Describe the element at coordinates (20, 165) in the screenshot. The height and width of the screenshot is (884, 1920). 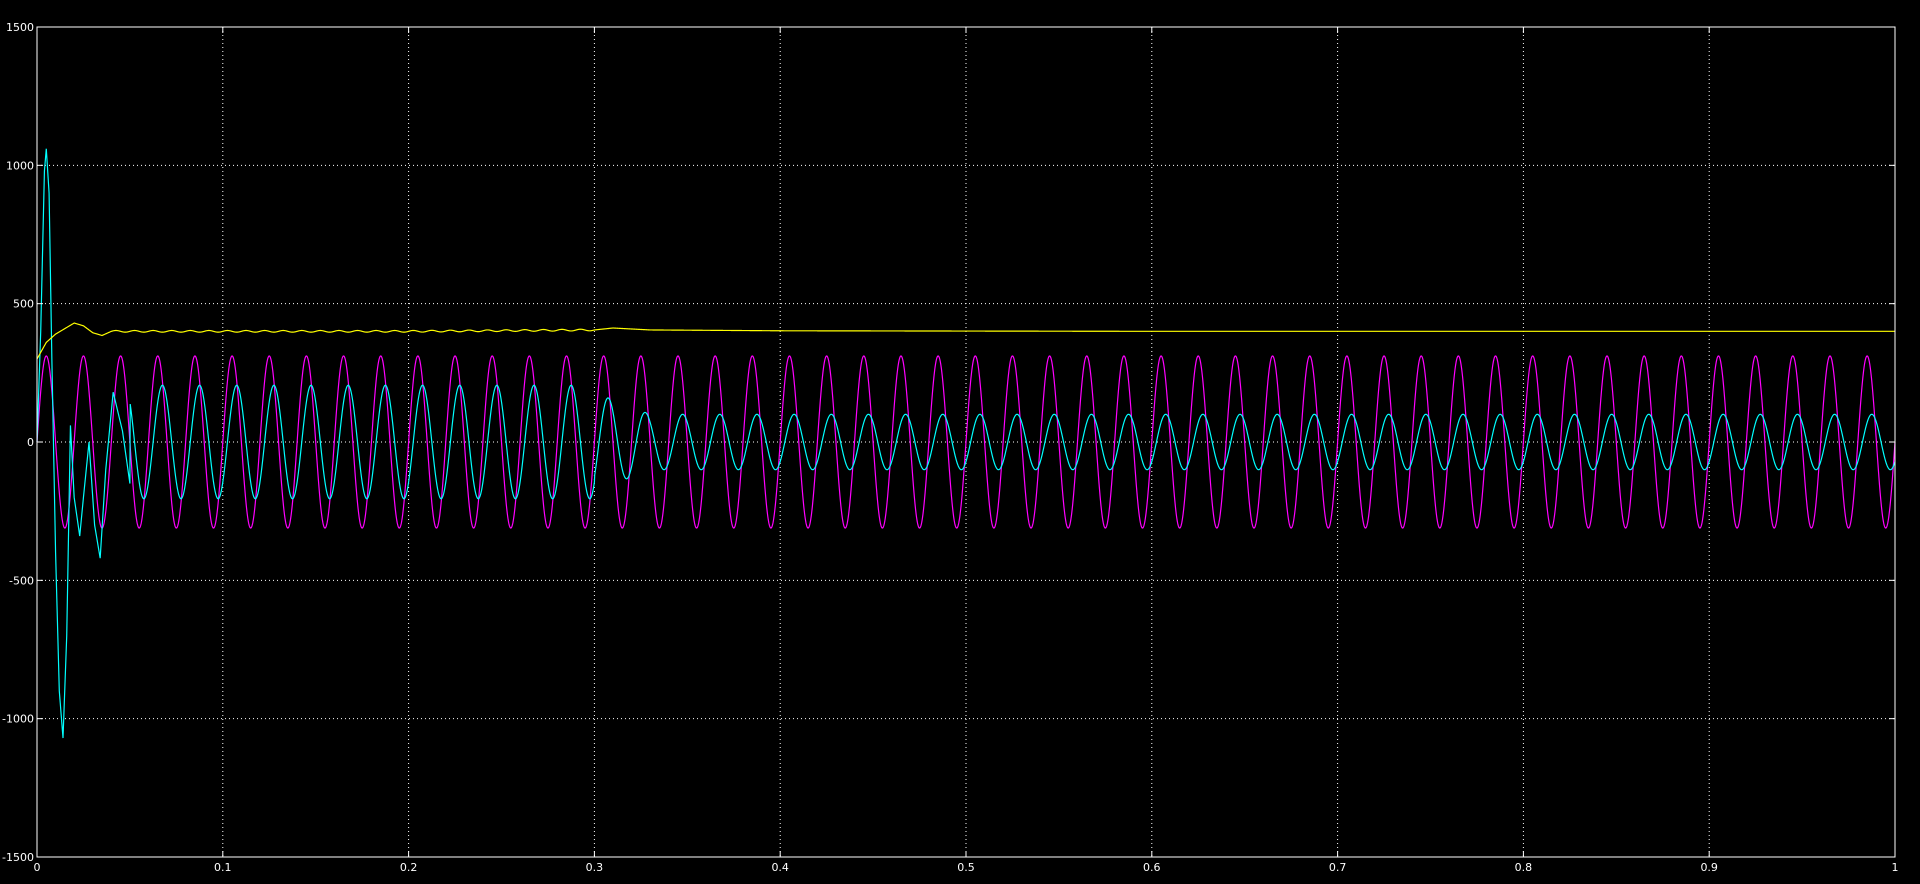
I see `y-tick-label: 1000` at that location.